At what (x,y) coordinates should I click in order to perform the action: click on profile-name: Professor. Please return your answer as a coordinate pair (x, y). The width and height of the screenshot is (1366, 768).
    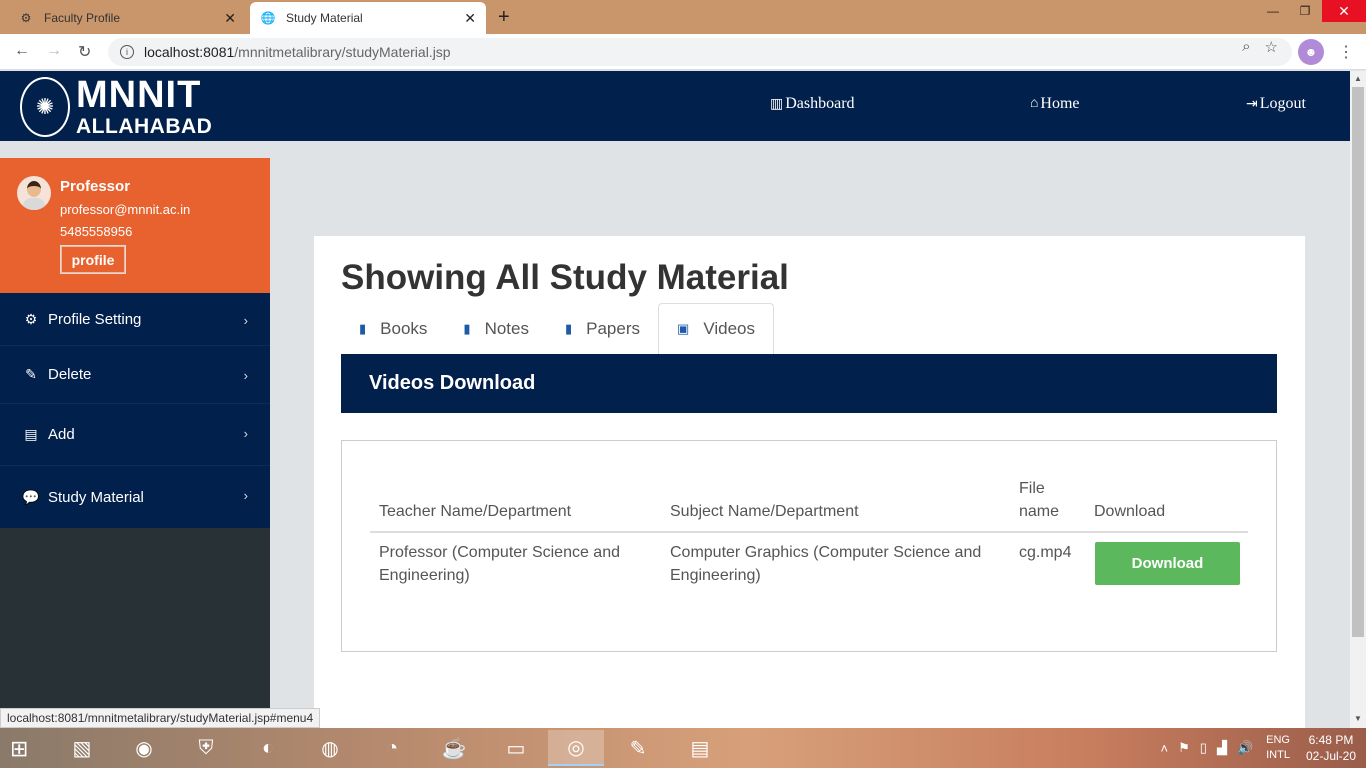
    Looking at the image, I should click on (95, 186).